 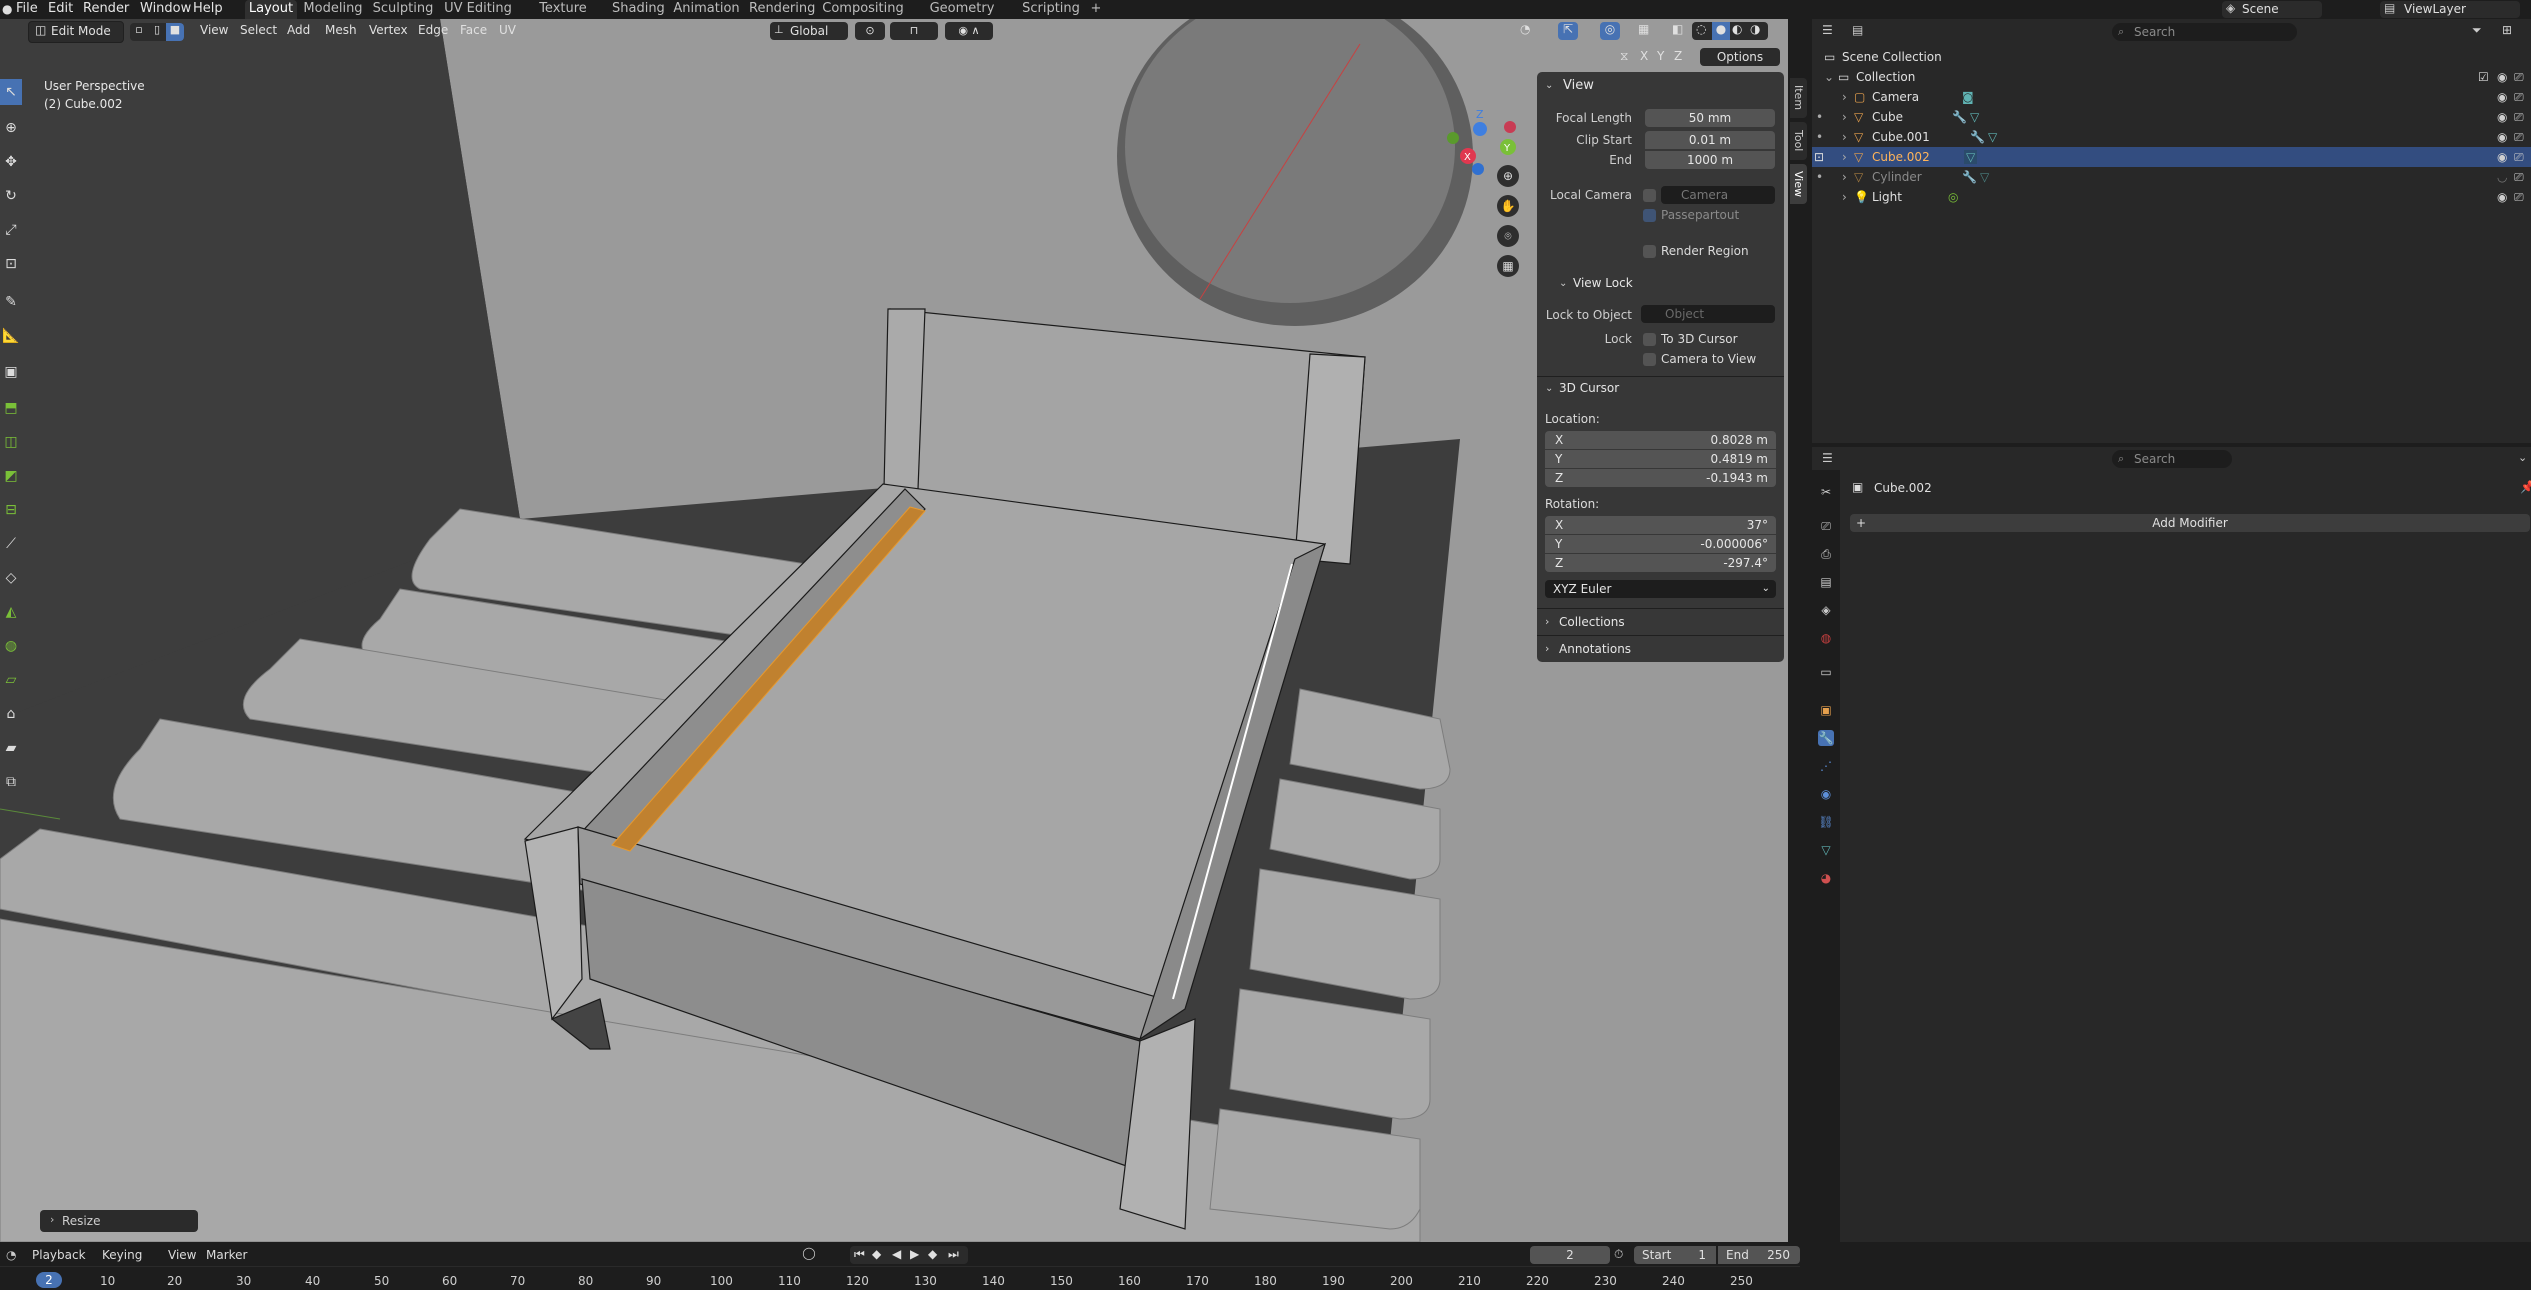 What do you see at coordinates (1740, 57) in the screenshot?
I see `options-dropdown: Options` at bounding box center [1740, 57].